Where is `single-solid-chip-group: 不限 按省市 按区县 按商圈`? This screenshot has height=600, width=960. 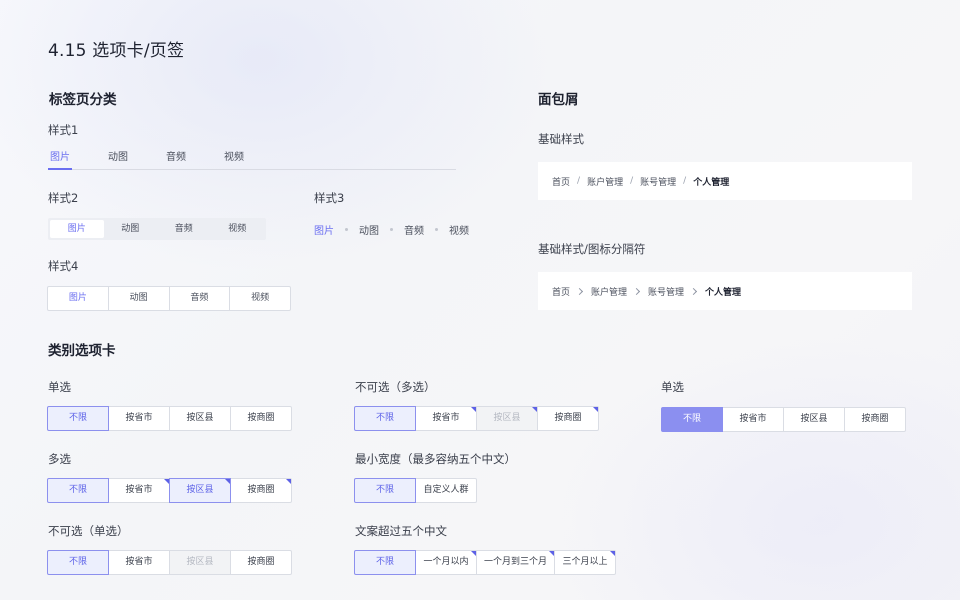 single-solid-chip-group: 不限 按省市 按区县 按商圈 is located at coordinates (783, 419).